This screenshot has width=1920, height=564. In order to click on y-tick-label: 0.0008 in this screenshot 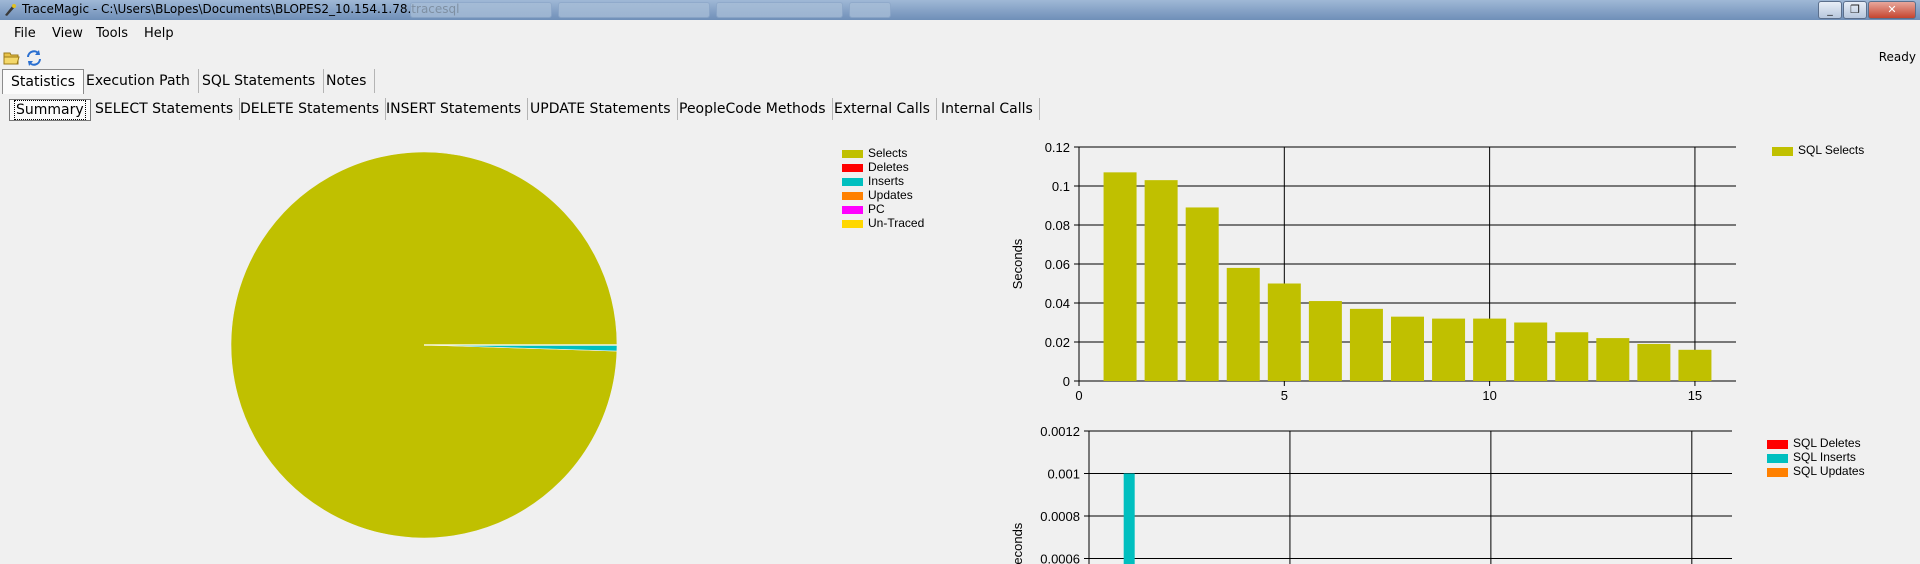, I will do `click(1060, 516)`.